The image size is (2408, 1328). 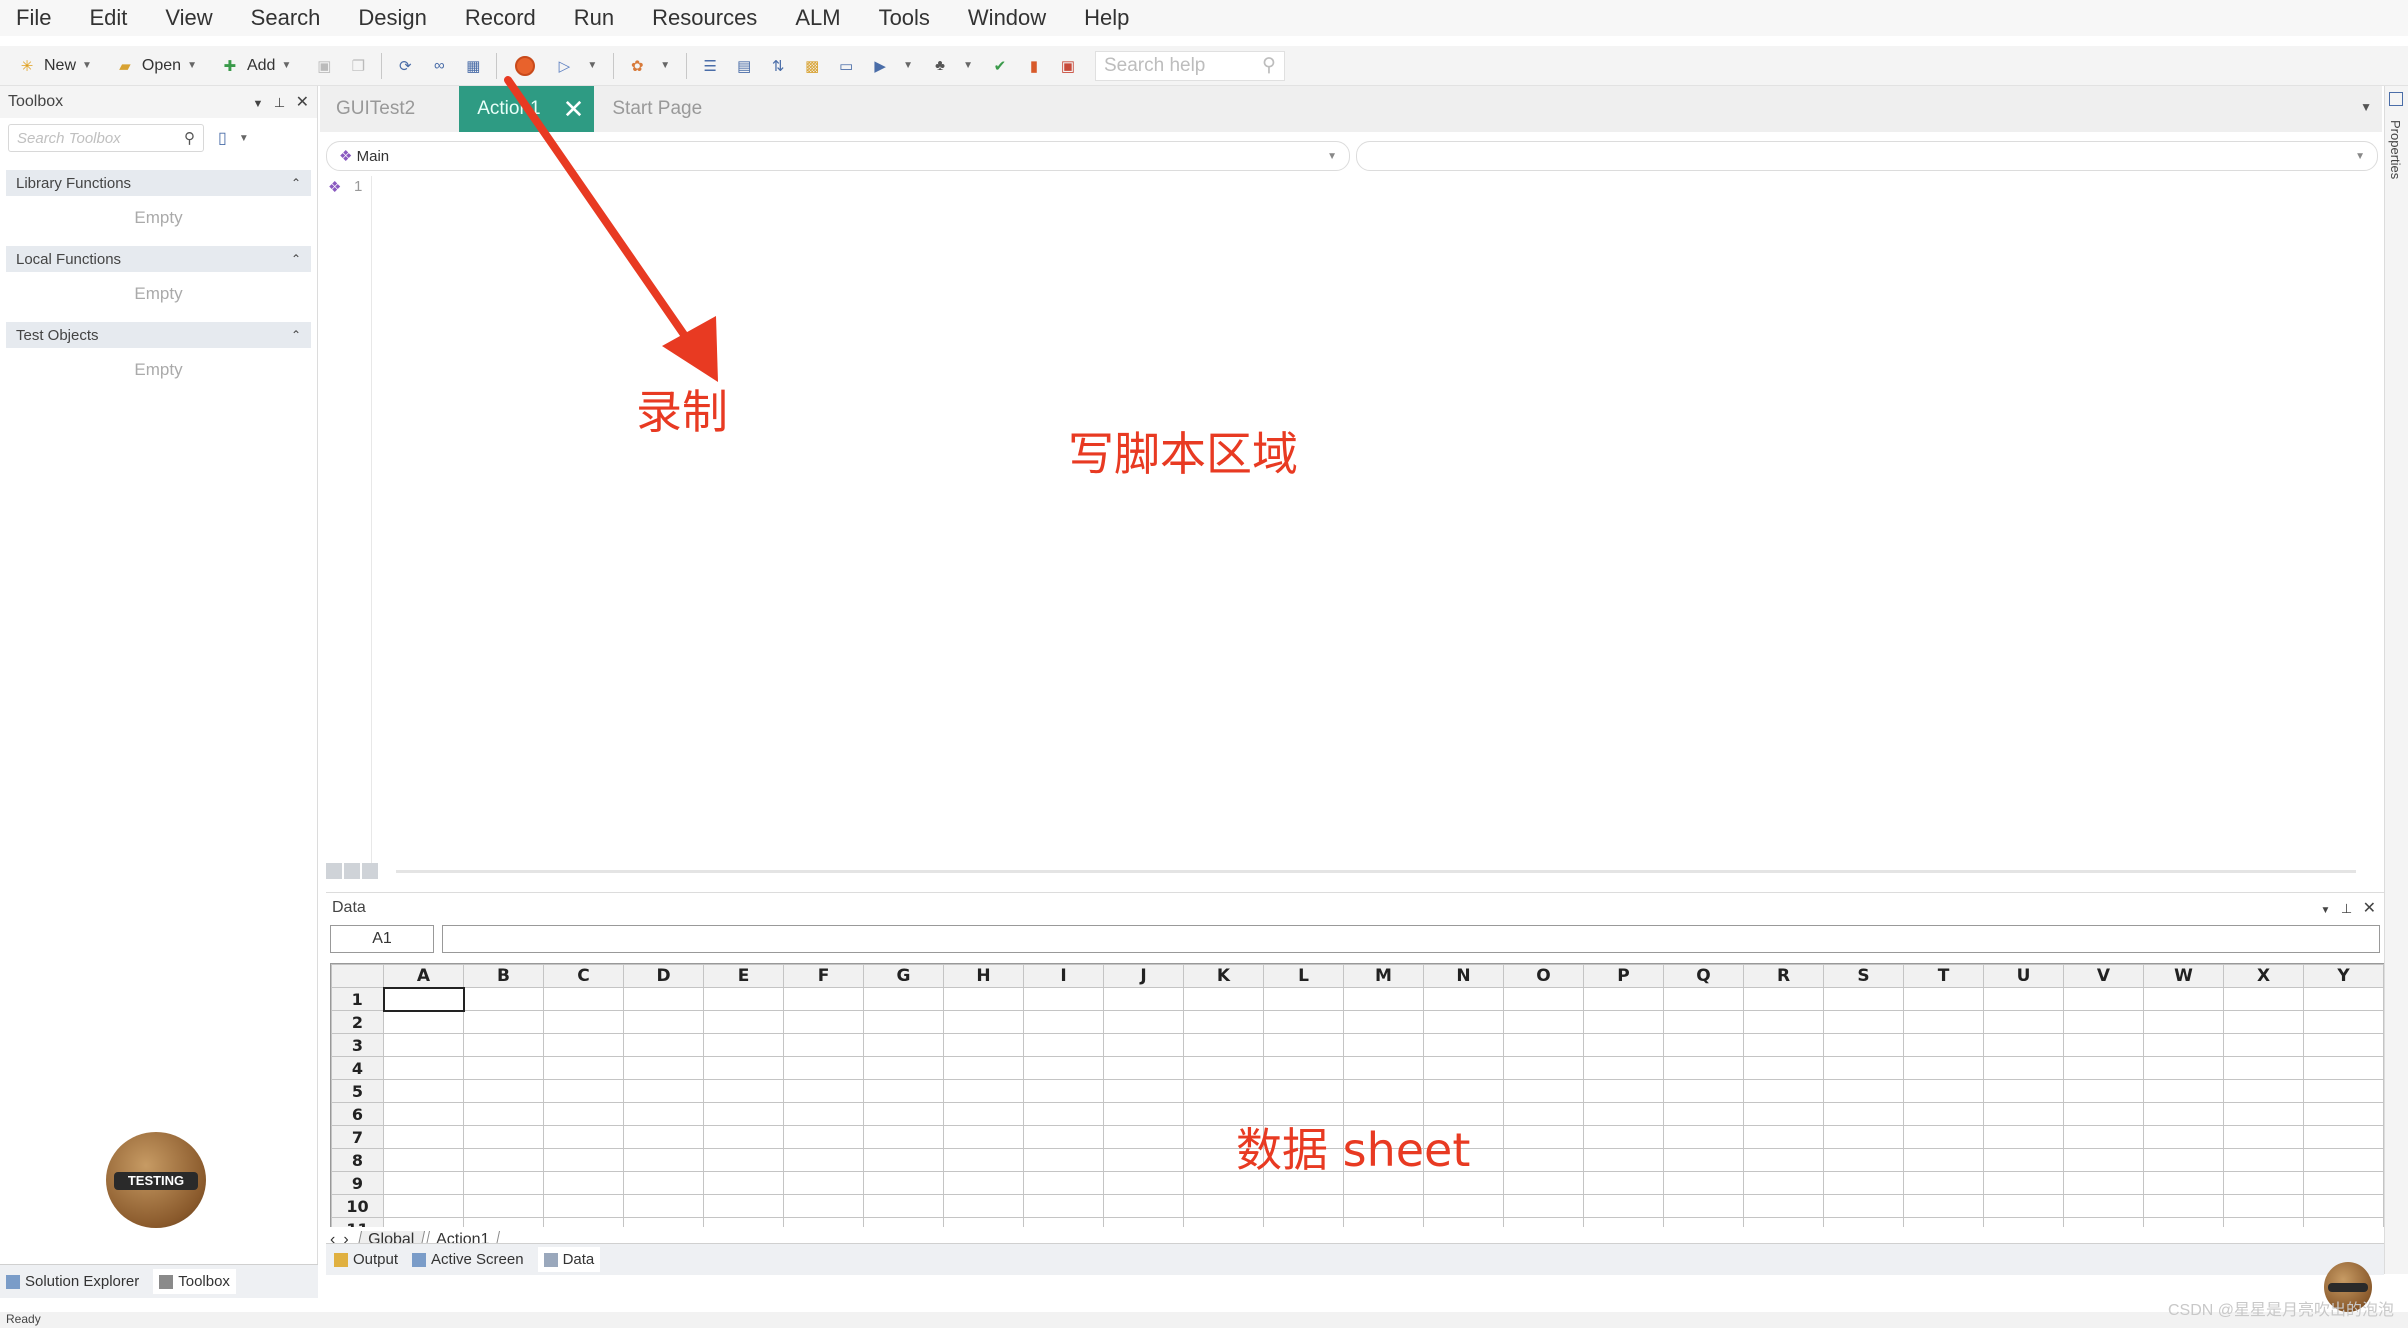 What do you see at coordinates (1063, 976) in the screenshot?
I see `column-header: I` at bounding box center [1063, 976].